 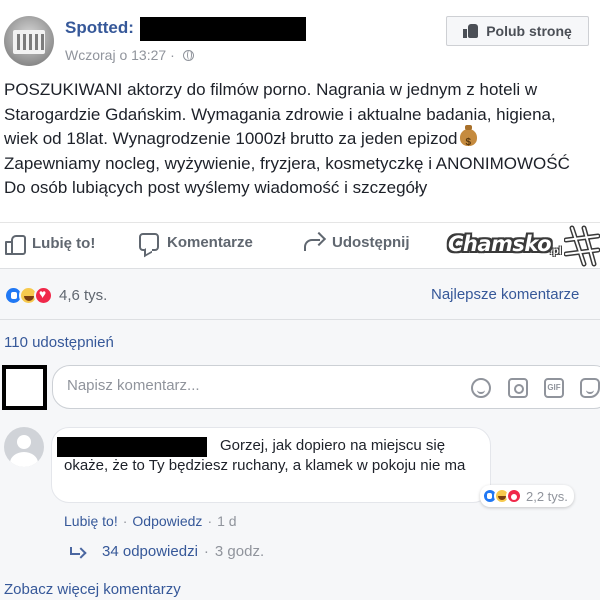 I want to click on post-header: Spotted: Wczoraj o 13:27 · Polub stronę, so click(x=300, y=35).